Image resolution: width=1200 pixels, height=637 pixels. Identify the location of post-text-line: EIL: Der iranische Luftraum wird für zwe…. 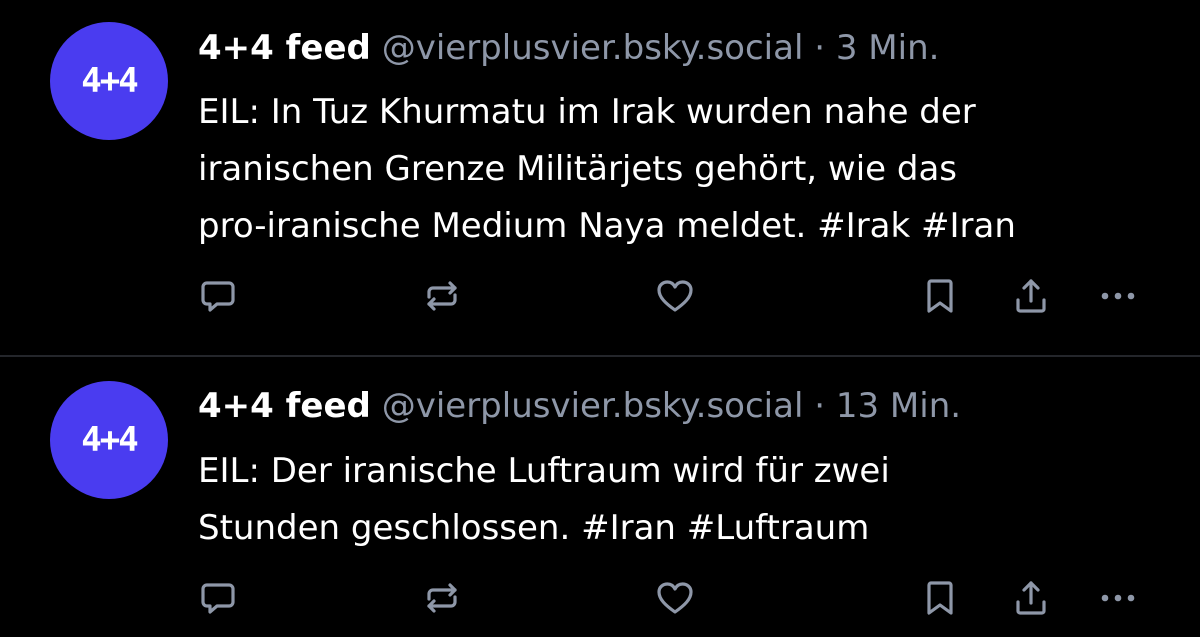
(544, 471).